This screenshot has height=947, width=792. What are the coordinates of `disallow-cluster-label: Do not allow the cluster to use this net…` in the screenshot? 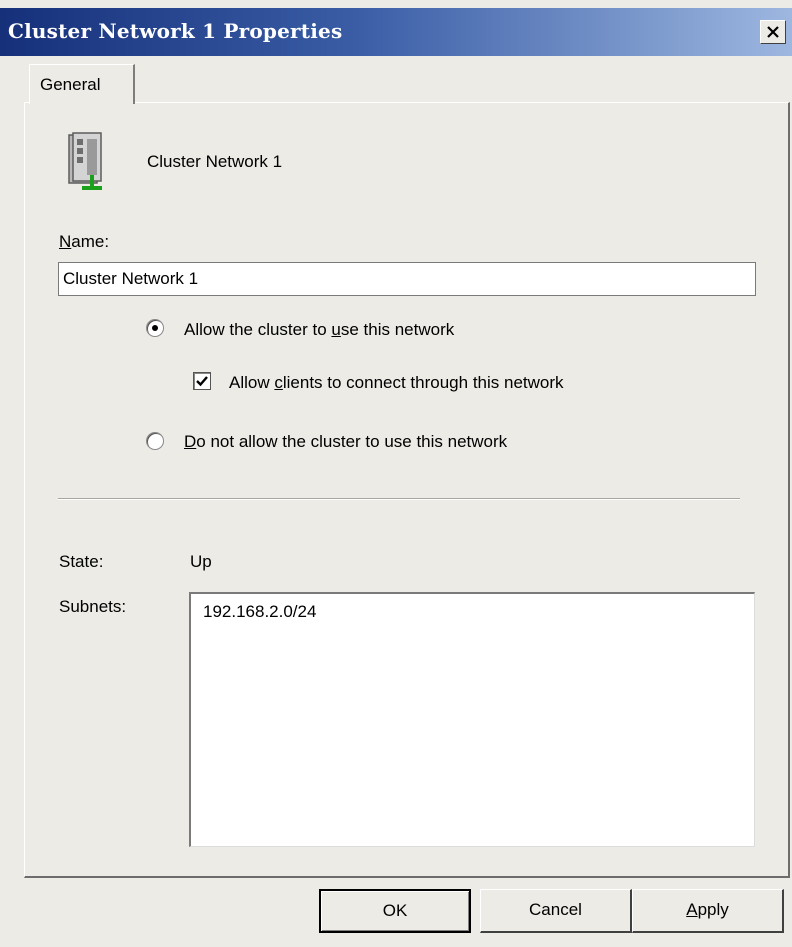 It's located at (345, 442).